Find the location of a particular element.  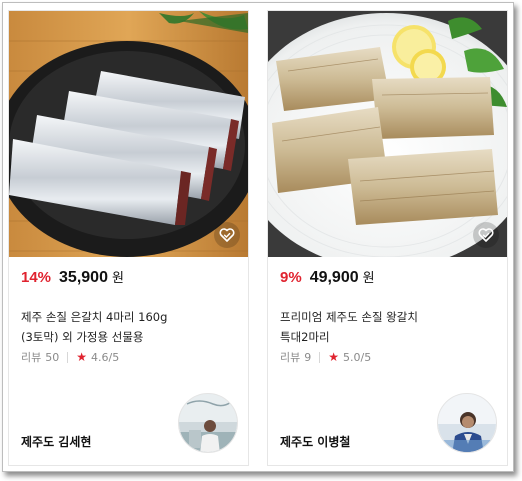

price: 35,900 is located at coordinates (83, 277).